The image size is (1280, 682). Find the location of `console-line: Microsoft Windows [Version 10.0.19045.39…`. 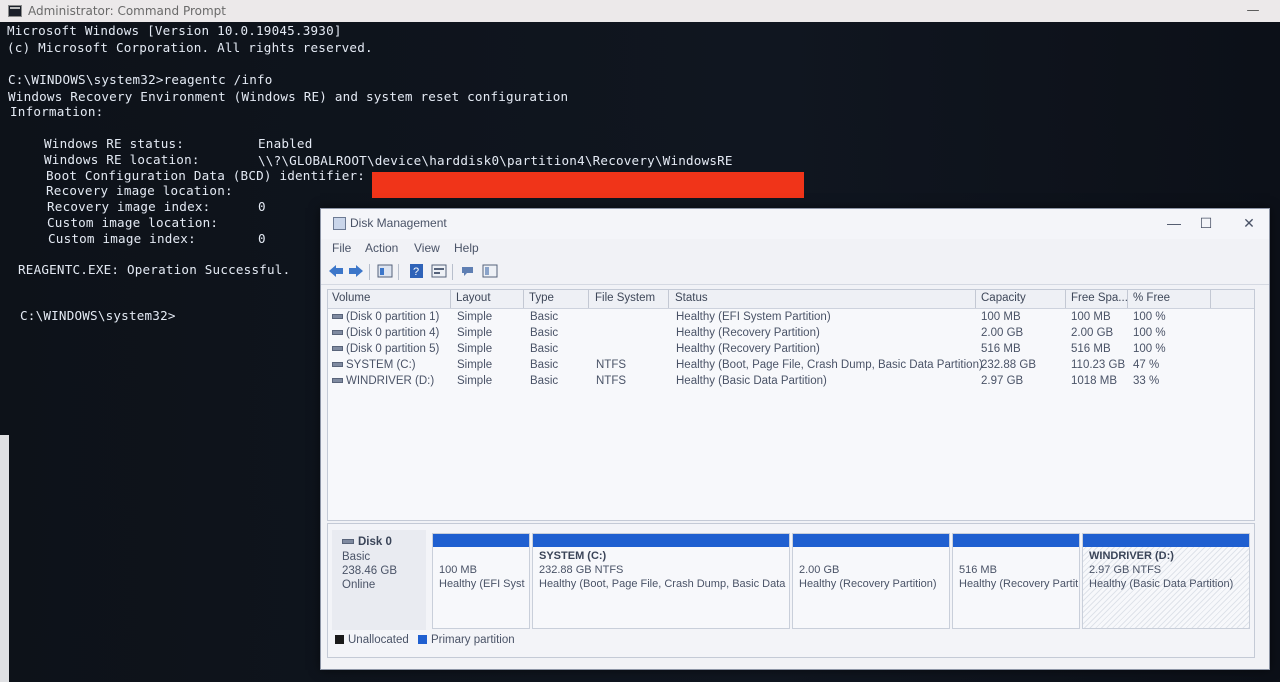

console-line: Microsoft Windows [Version 10.0.19045.39… is located at coordinates (174, 30).